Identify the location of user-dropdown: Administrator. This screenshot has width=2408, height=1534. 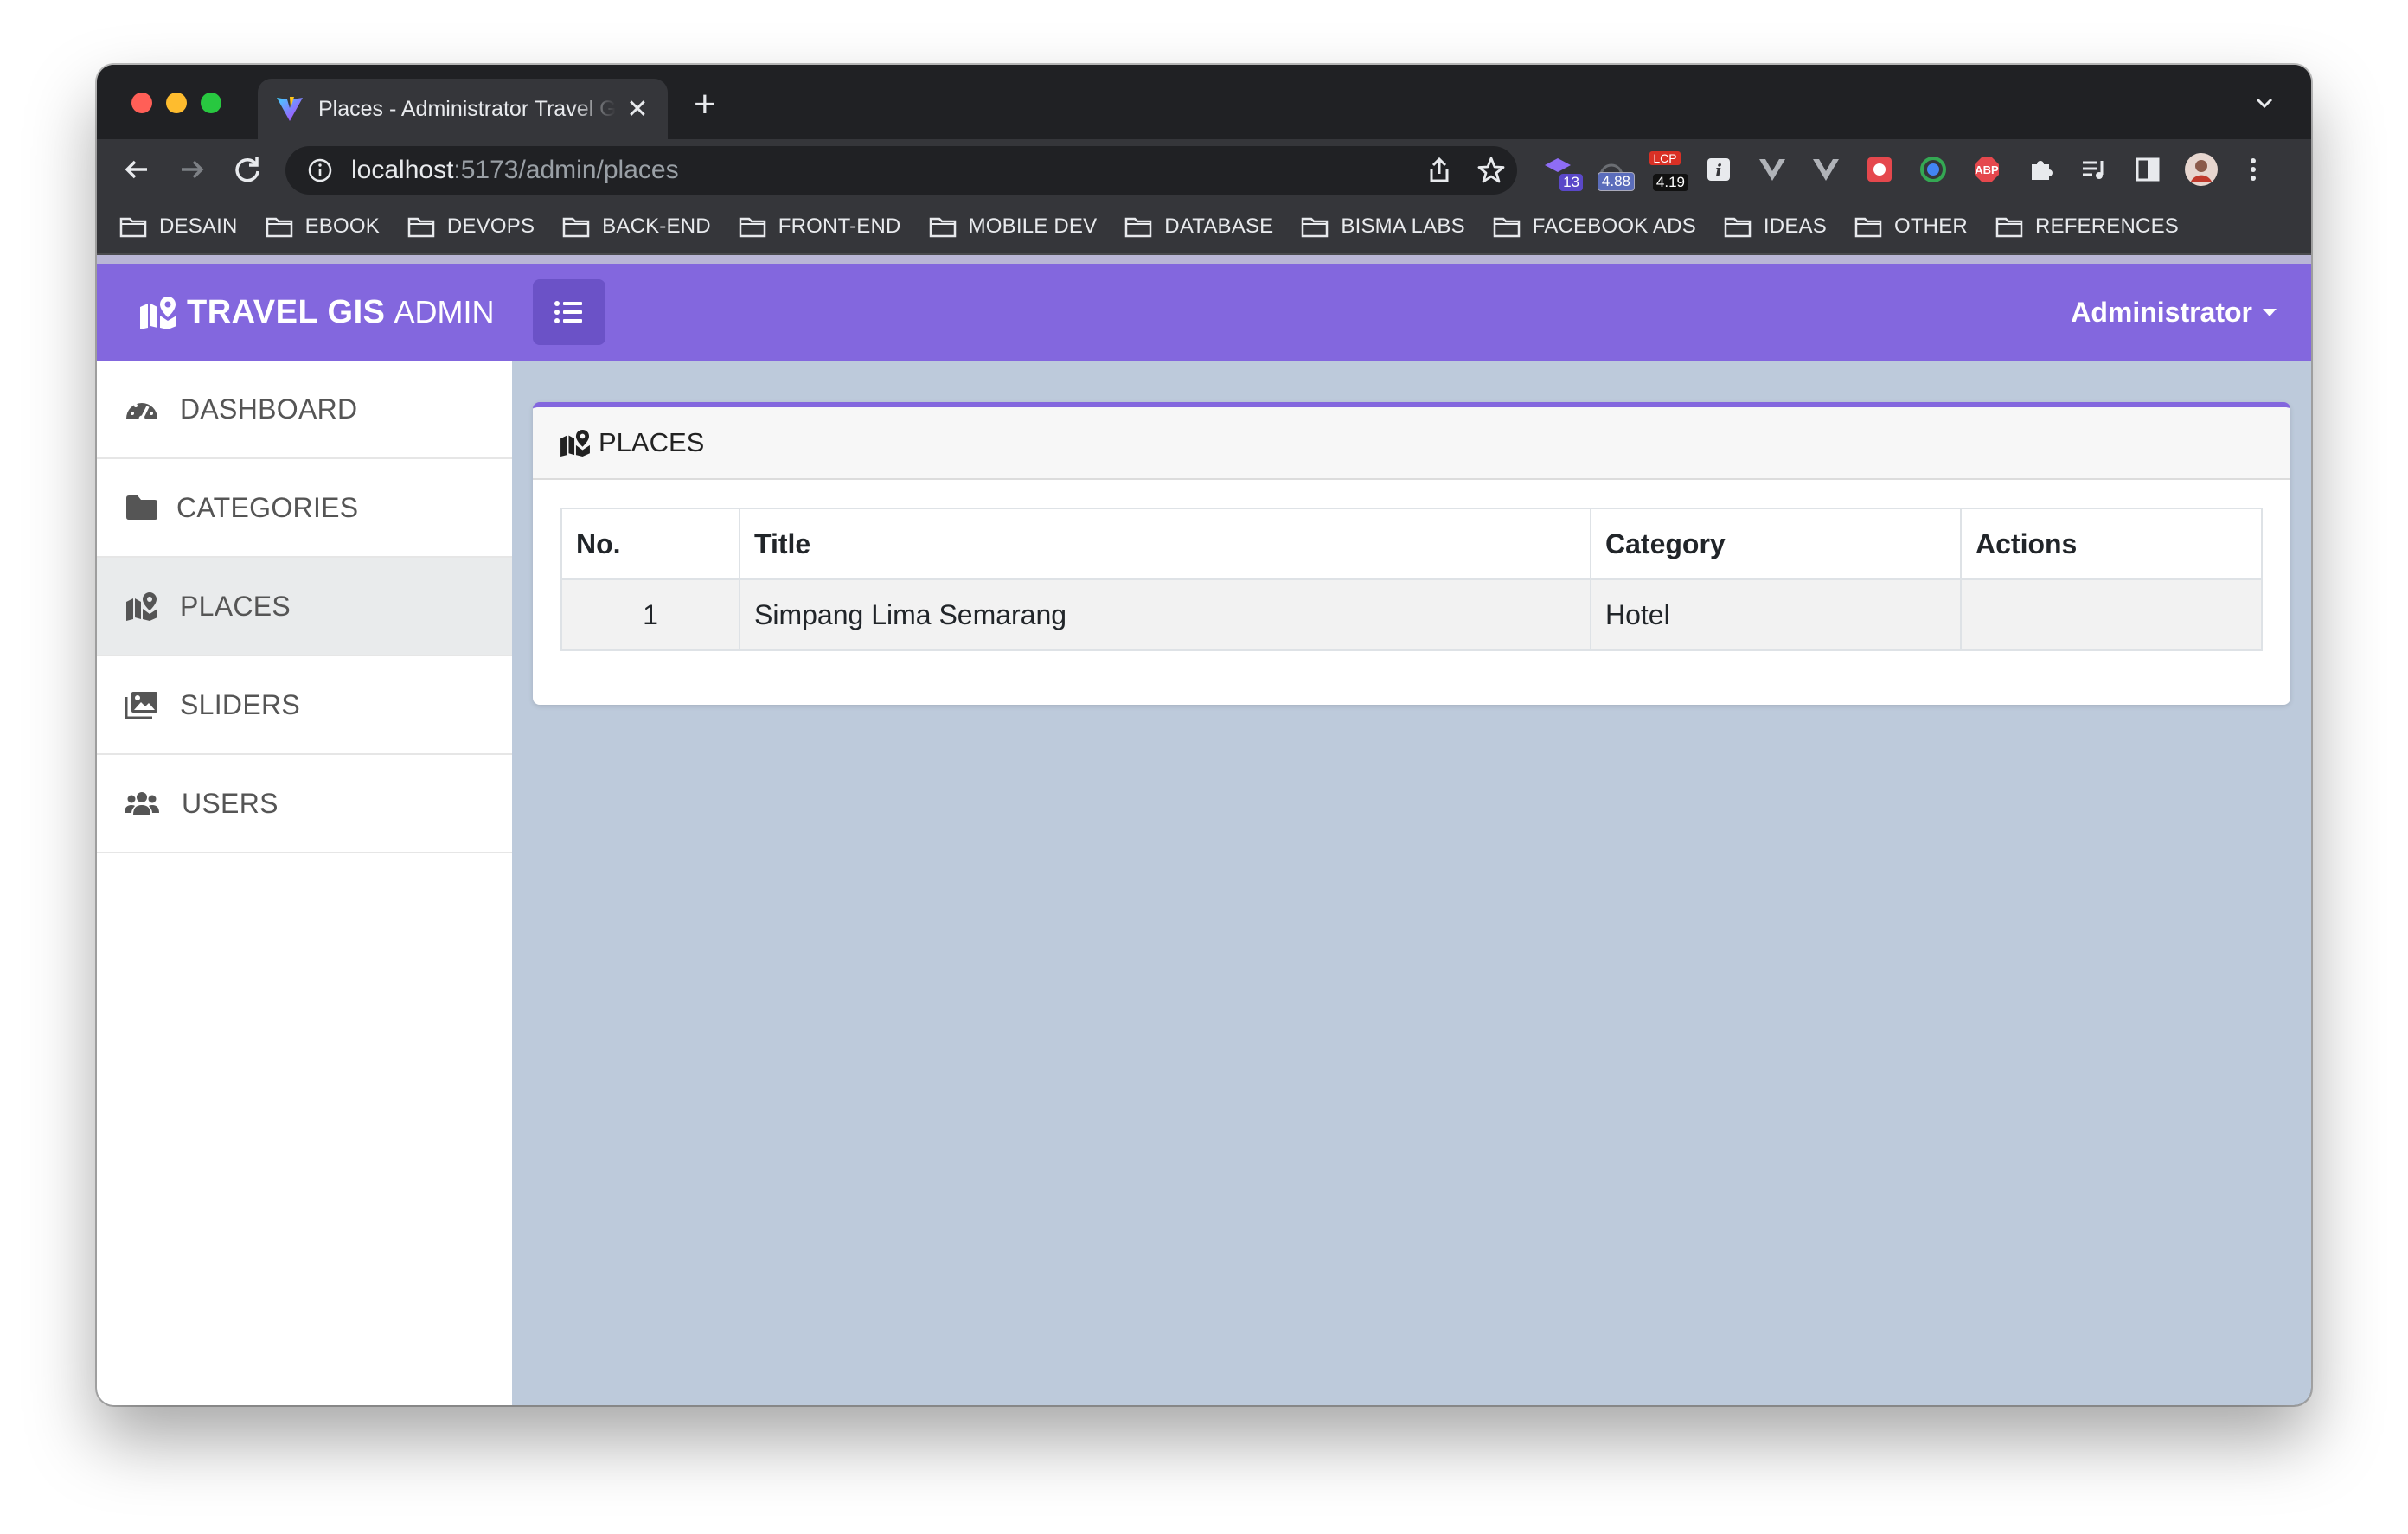
(2174, 312).